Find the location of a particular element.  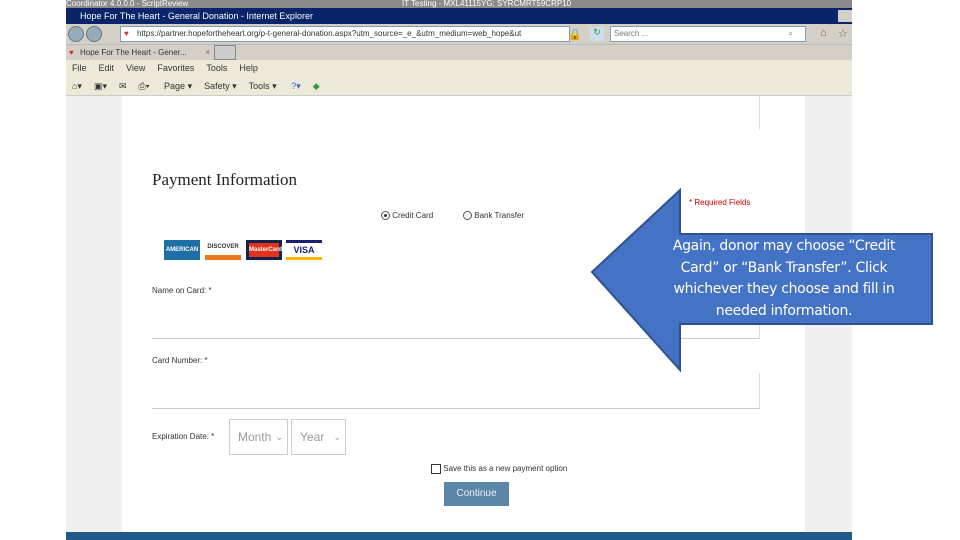

tools-menu: Tools ▾ is located at coordinates (263, 86).